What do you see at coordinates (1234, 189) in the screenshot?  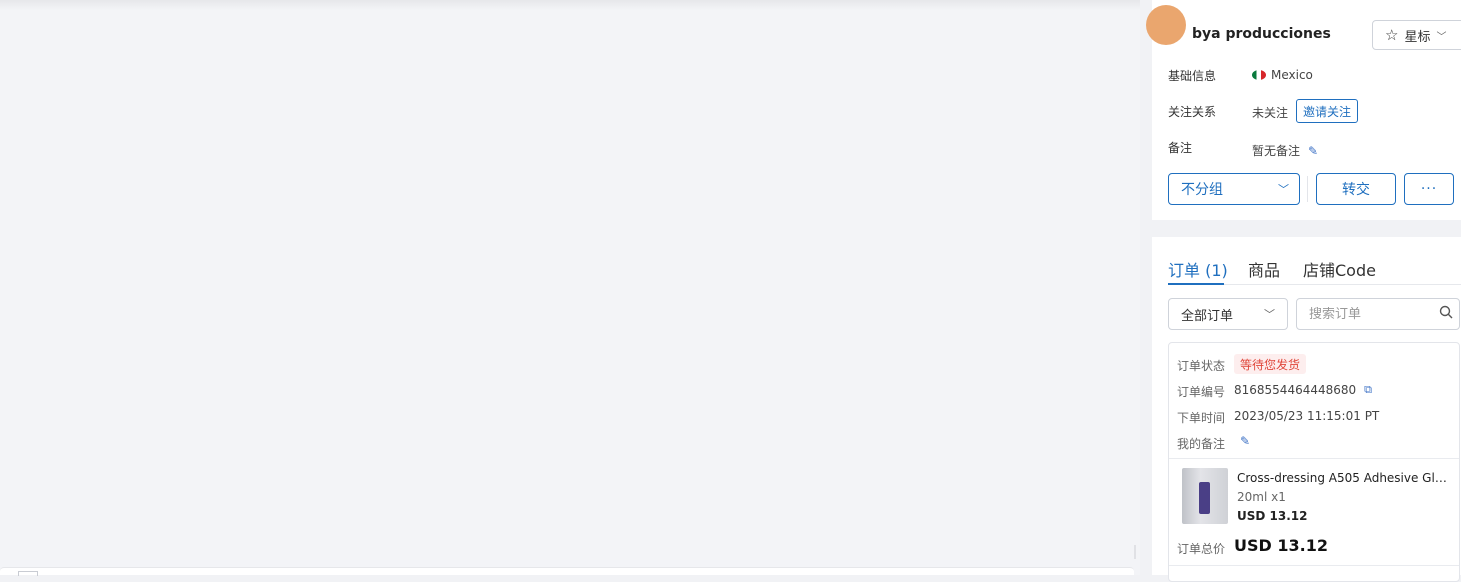 I see `group-select: 不分组 ﹀` at bounding box center [1234, 189].